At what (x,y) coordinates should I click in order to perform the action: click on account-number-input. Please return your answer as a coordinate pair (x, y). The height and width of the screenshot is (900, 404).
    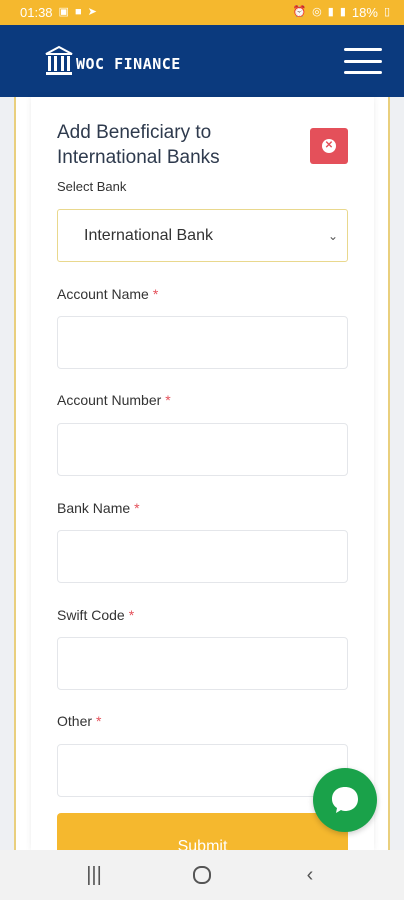
    Looking at the image, I should click on (202, 449).